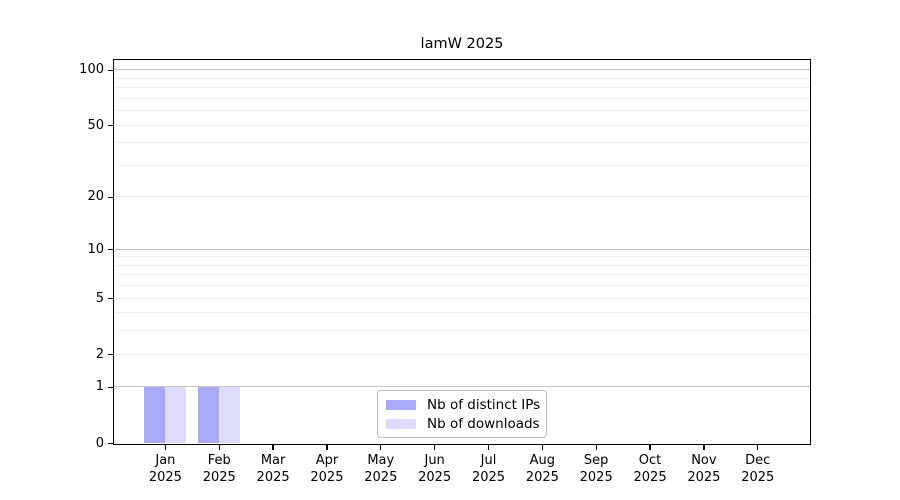 Image resolution: width=900 pixels, height=500 pixels. What do you see at coordinates (484, 404) in the screenshot?
I see `legend-label-distinct-ips: Nb of distinct IPs` at bounding box center [484, 404].